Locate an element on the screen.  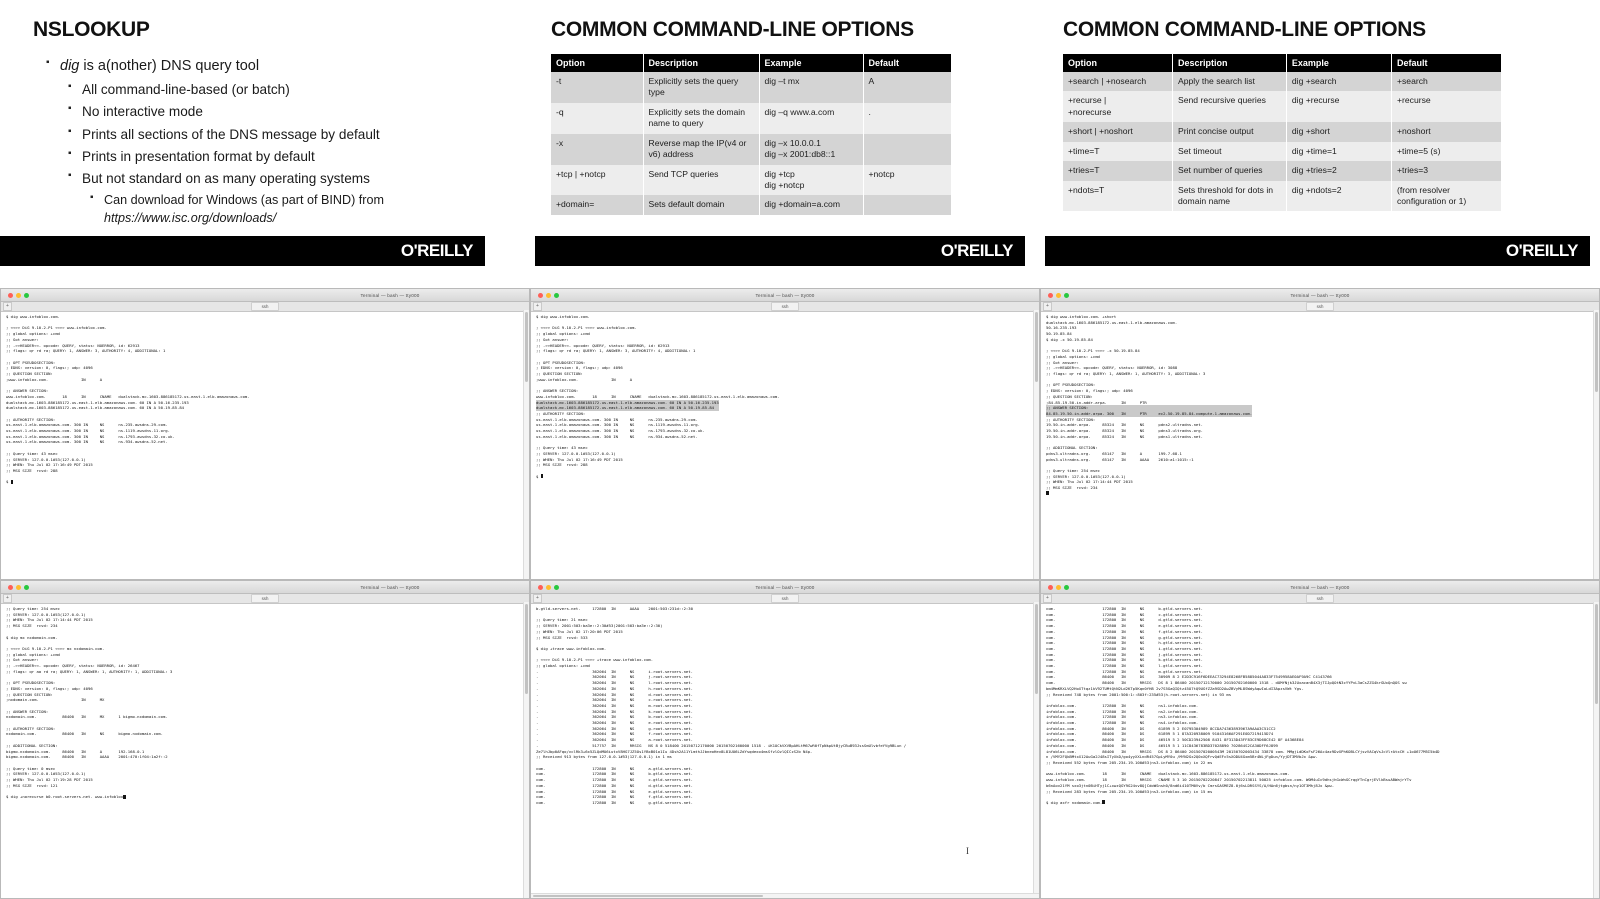
cell-default is located at coordinates (907, 149).